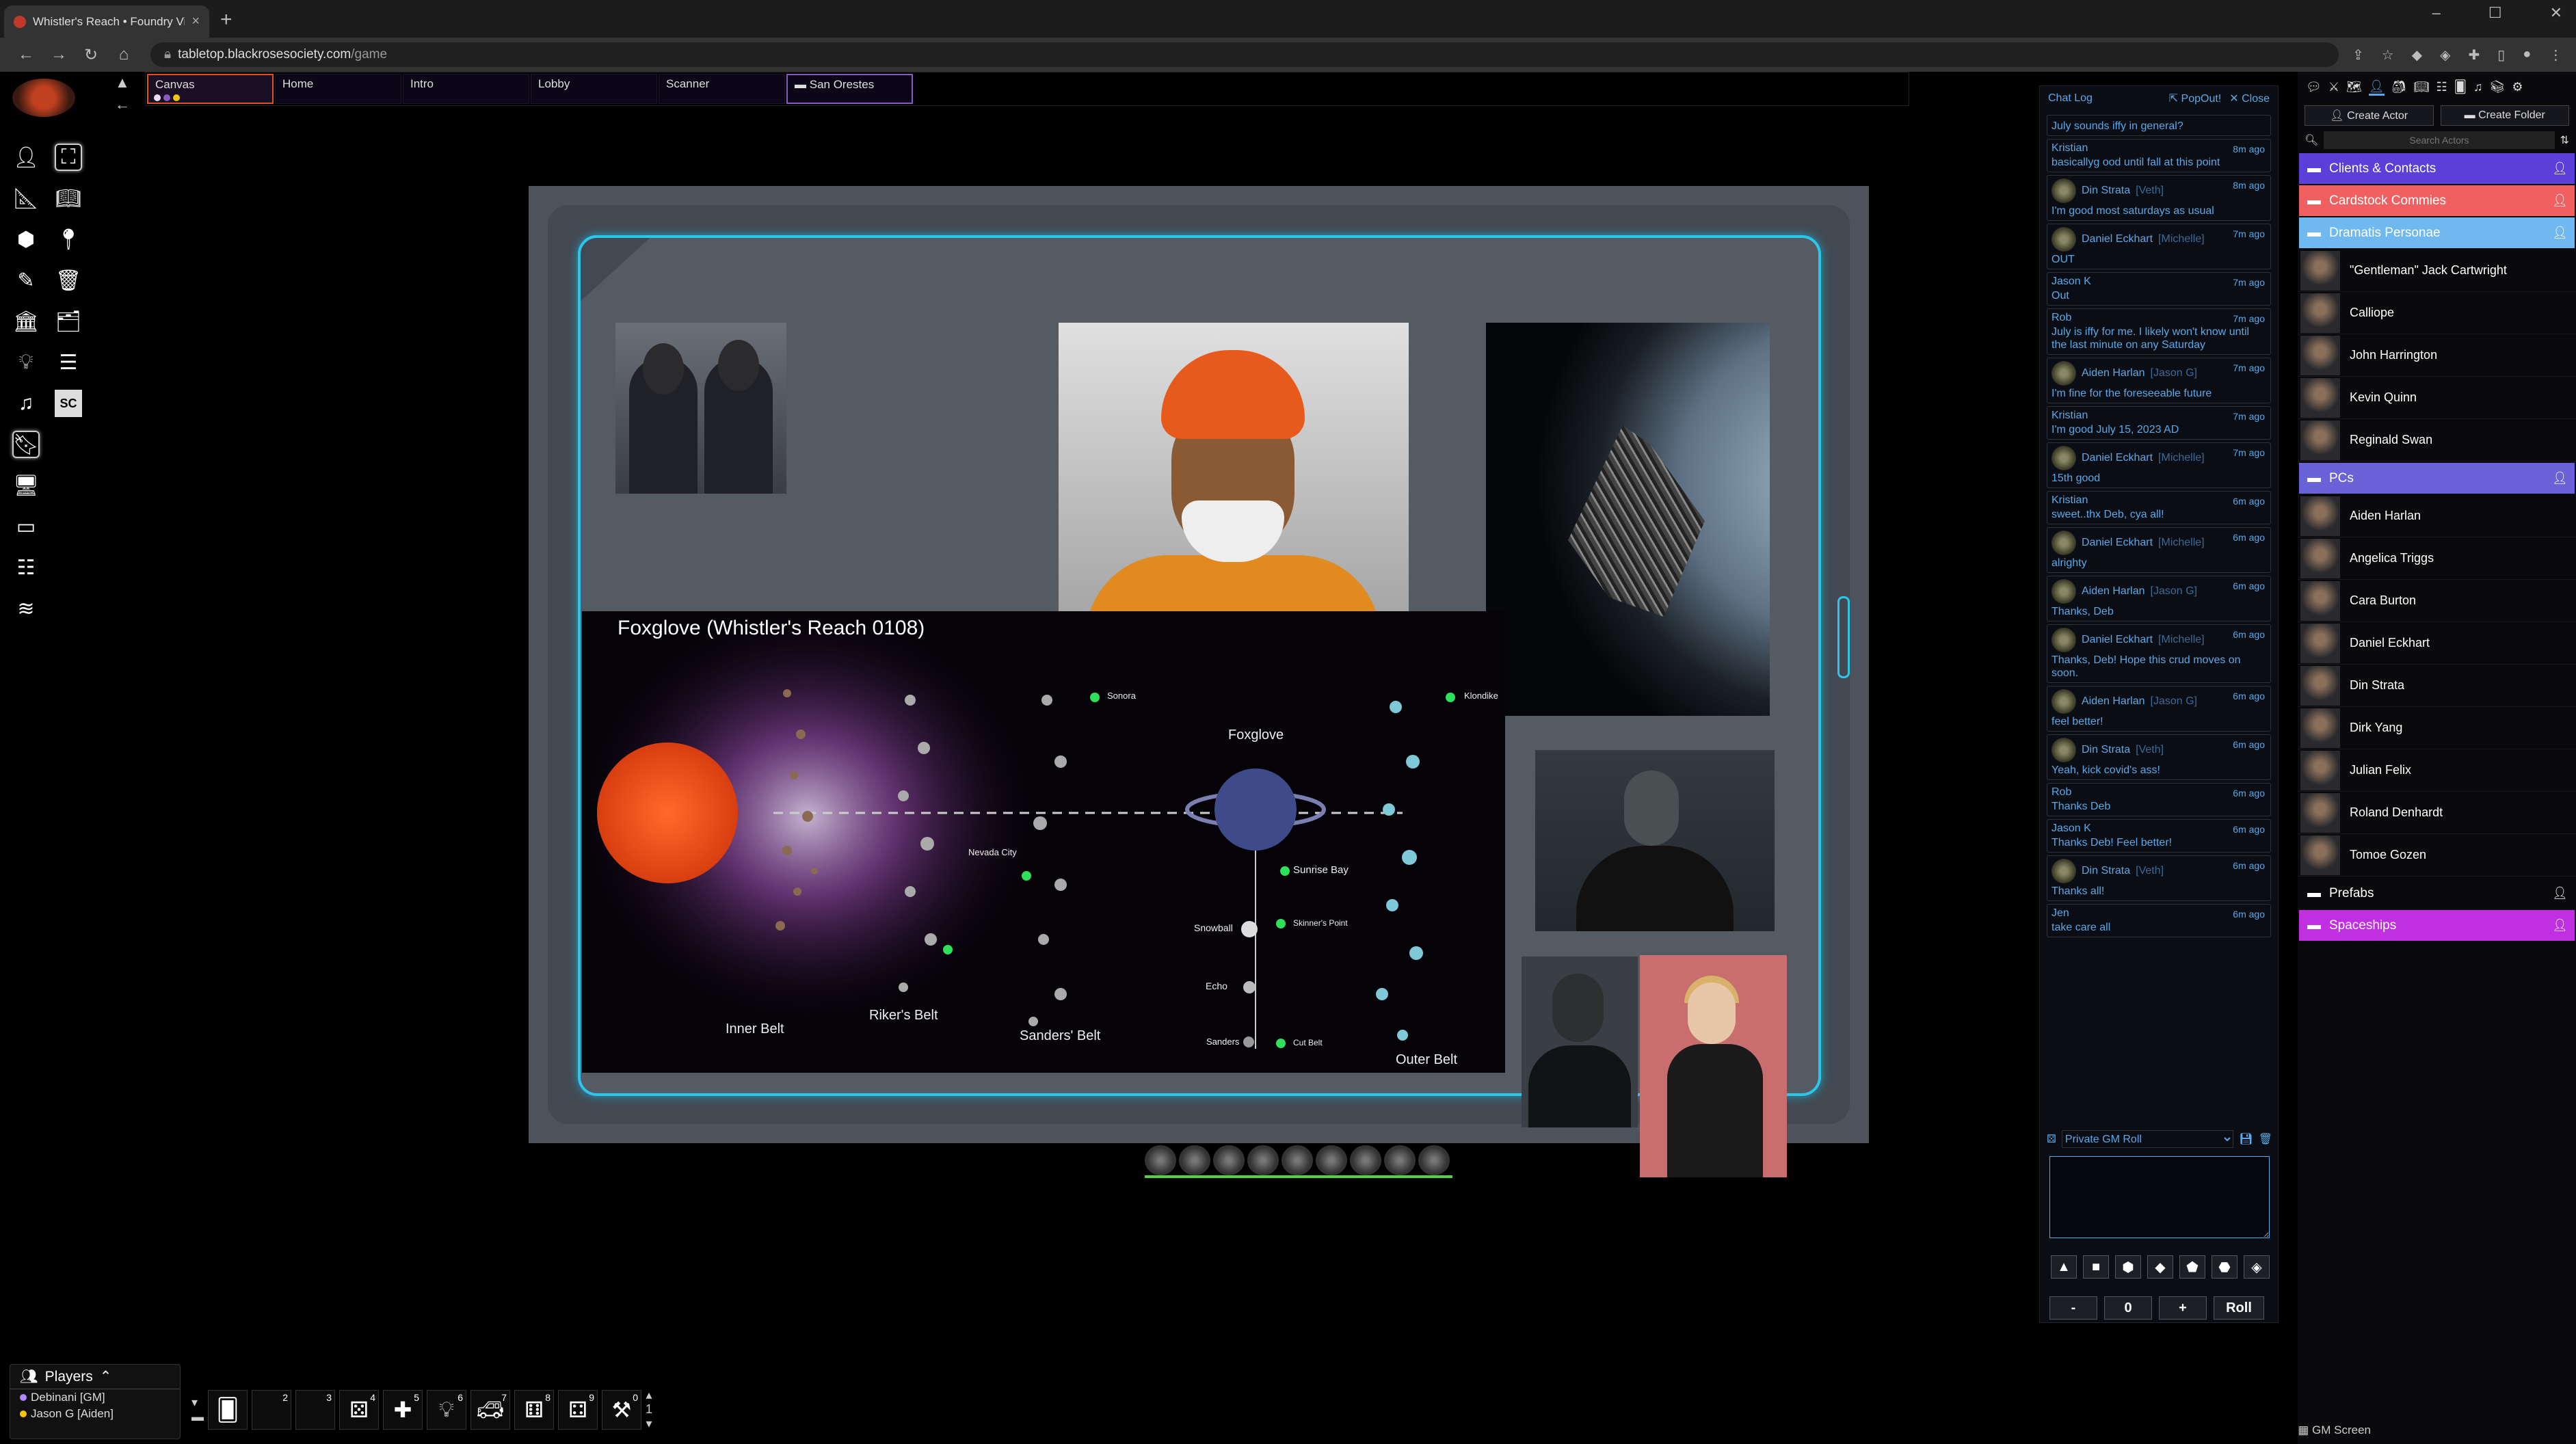 Image resolution: width=2576 pixels, height=1444 pixels. I want to click on journal-tool-icon: 📖︎, so click(68, 198).